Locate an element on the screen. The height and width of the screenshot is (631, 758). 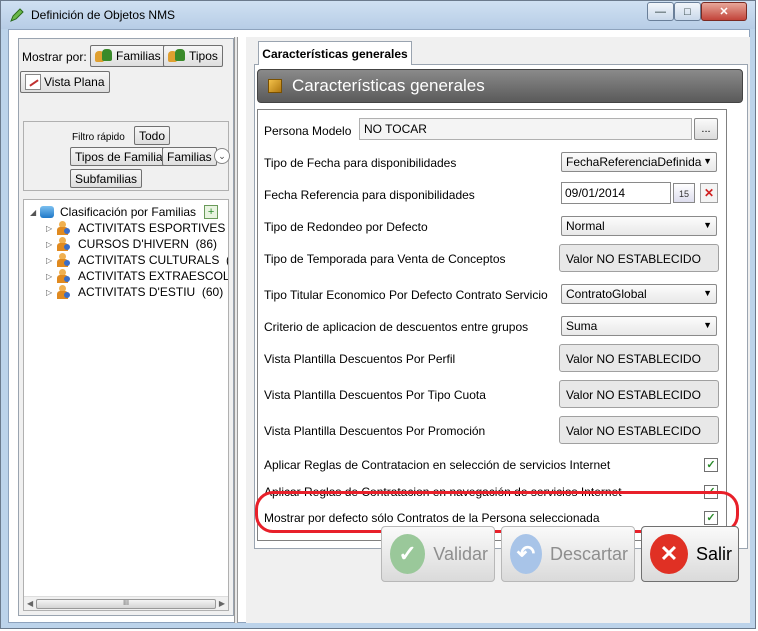
tree-root-label: Clasificación por Familias is located at coordinates (128, 212).